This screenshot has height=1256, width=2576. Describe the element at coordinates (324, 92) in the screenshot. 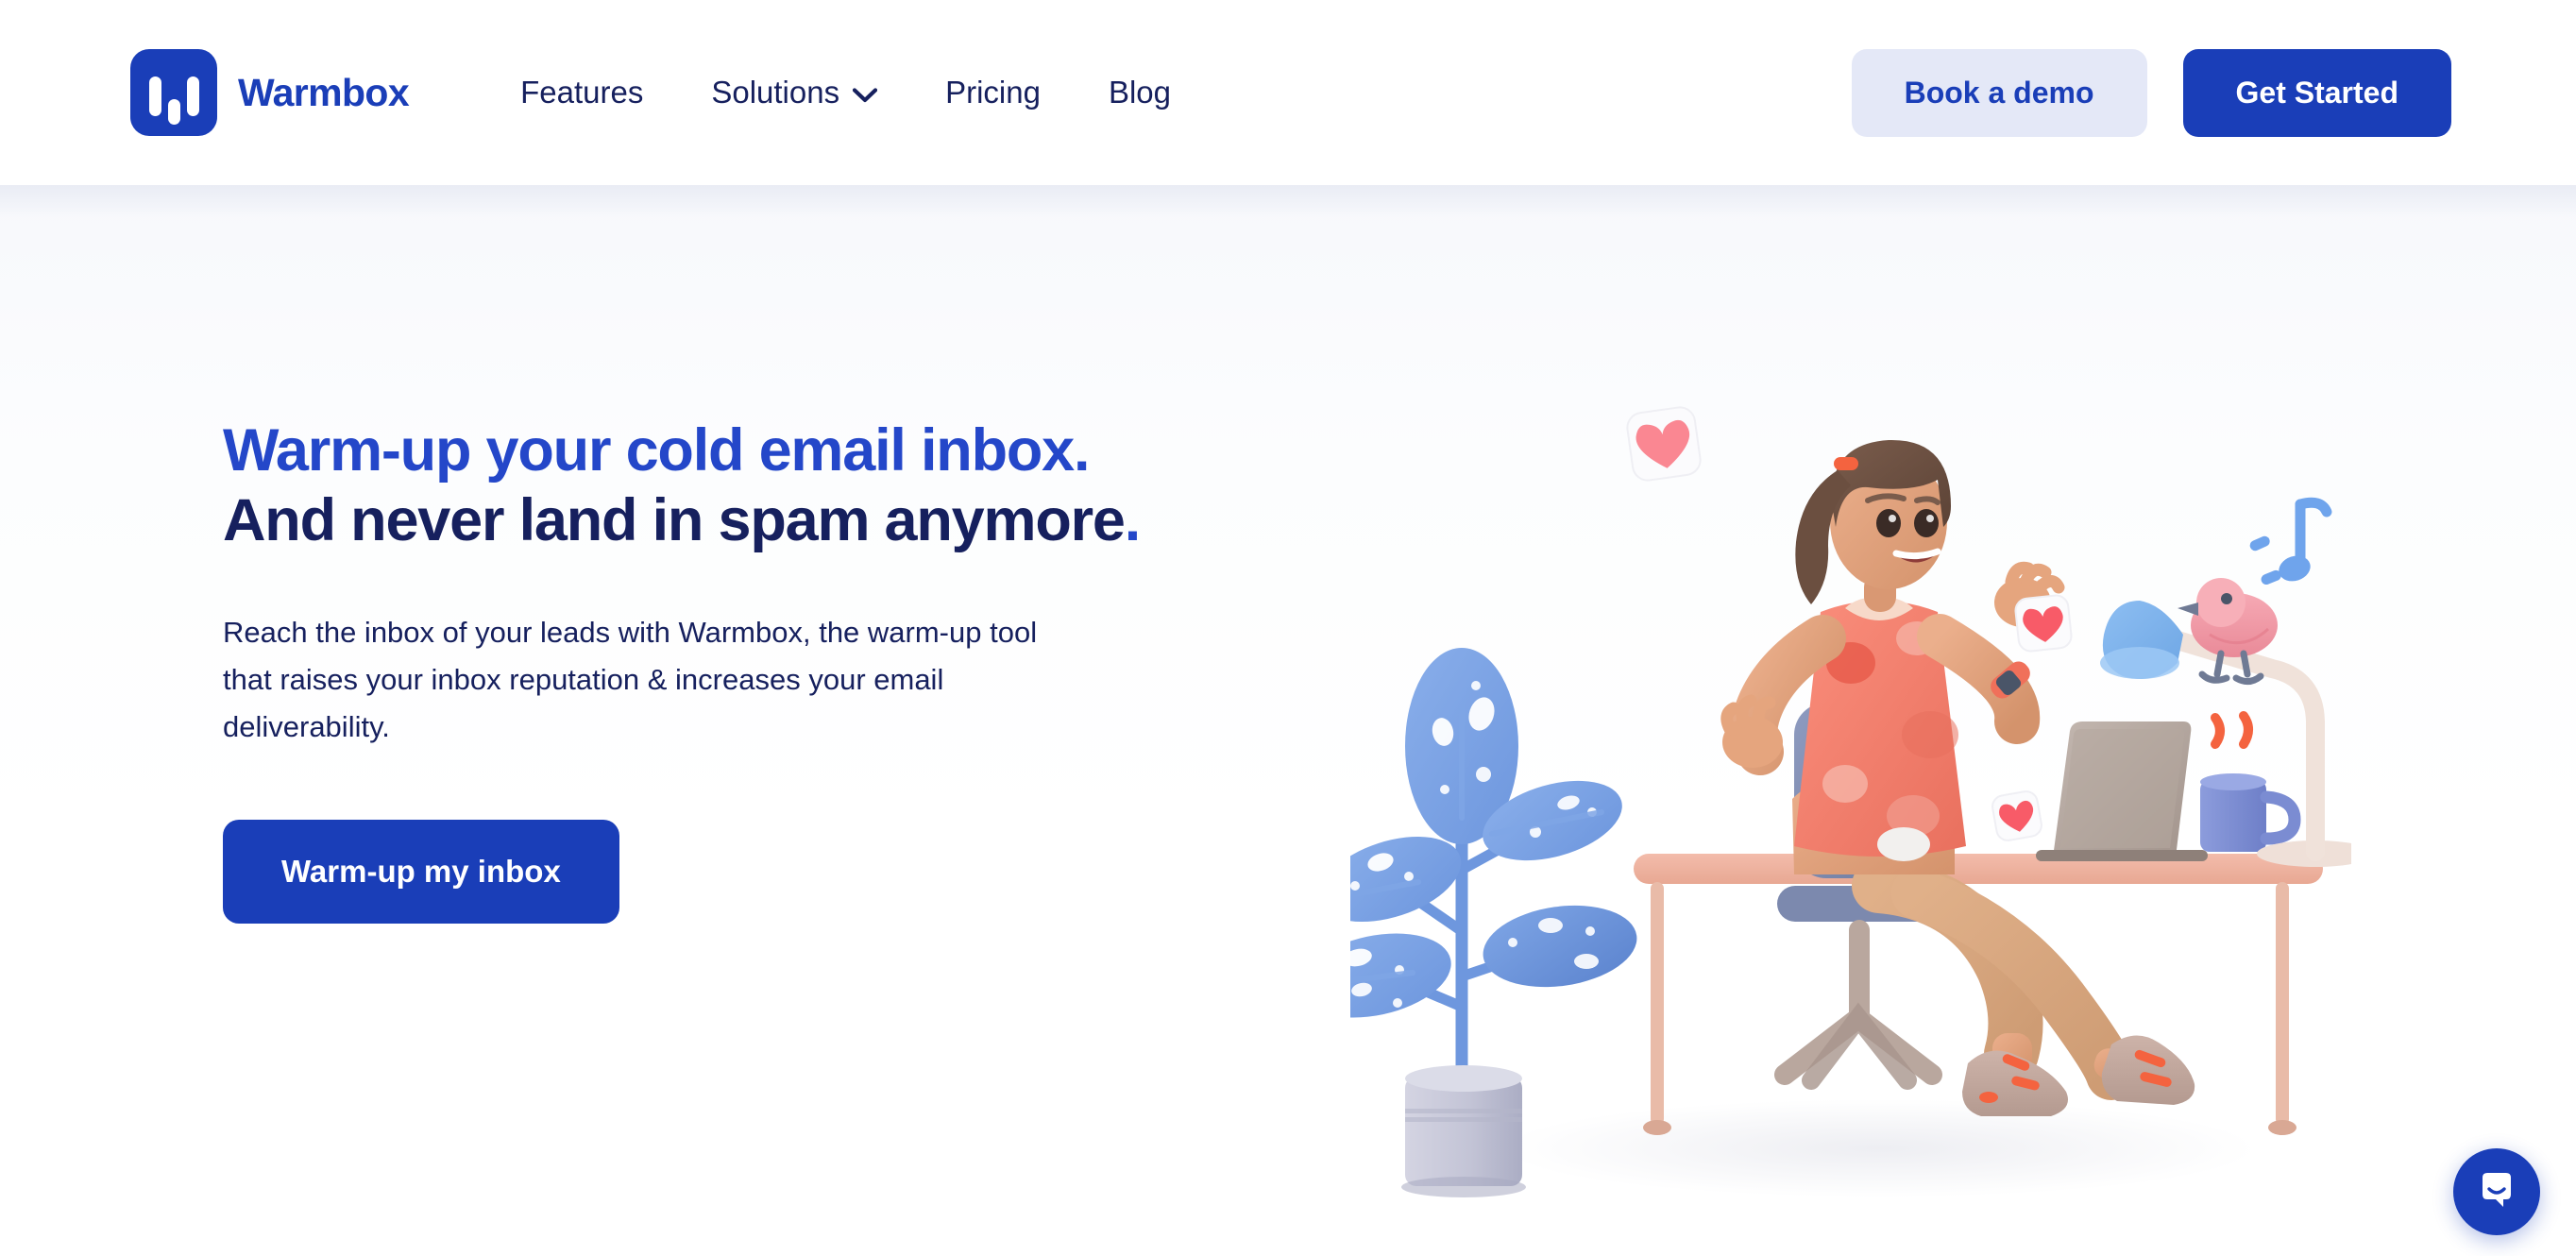

I see `brand-name: Warmbox` at that location.